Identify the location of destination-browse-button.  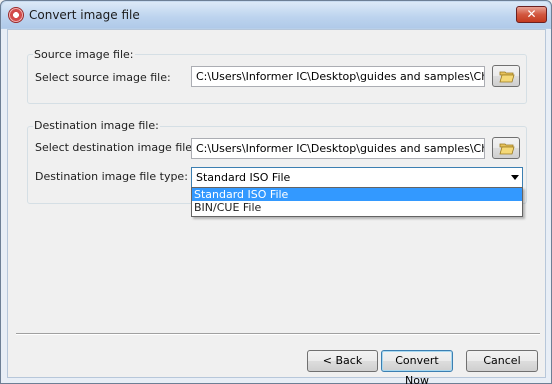
(506, 148).